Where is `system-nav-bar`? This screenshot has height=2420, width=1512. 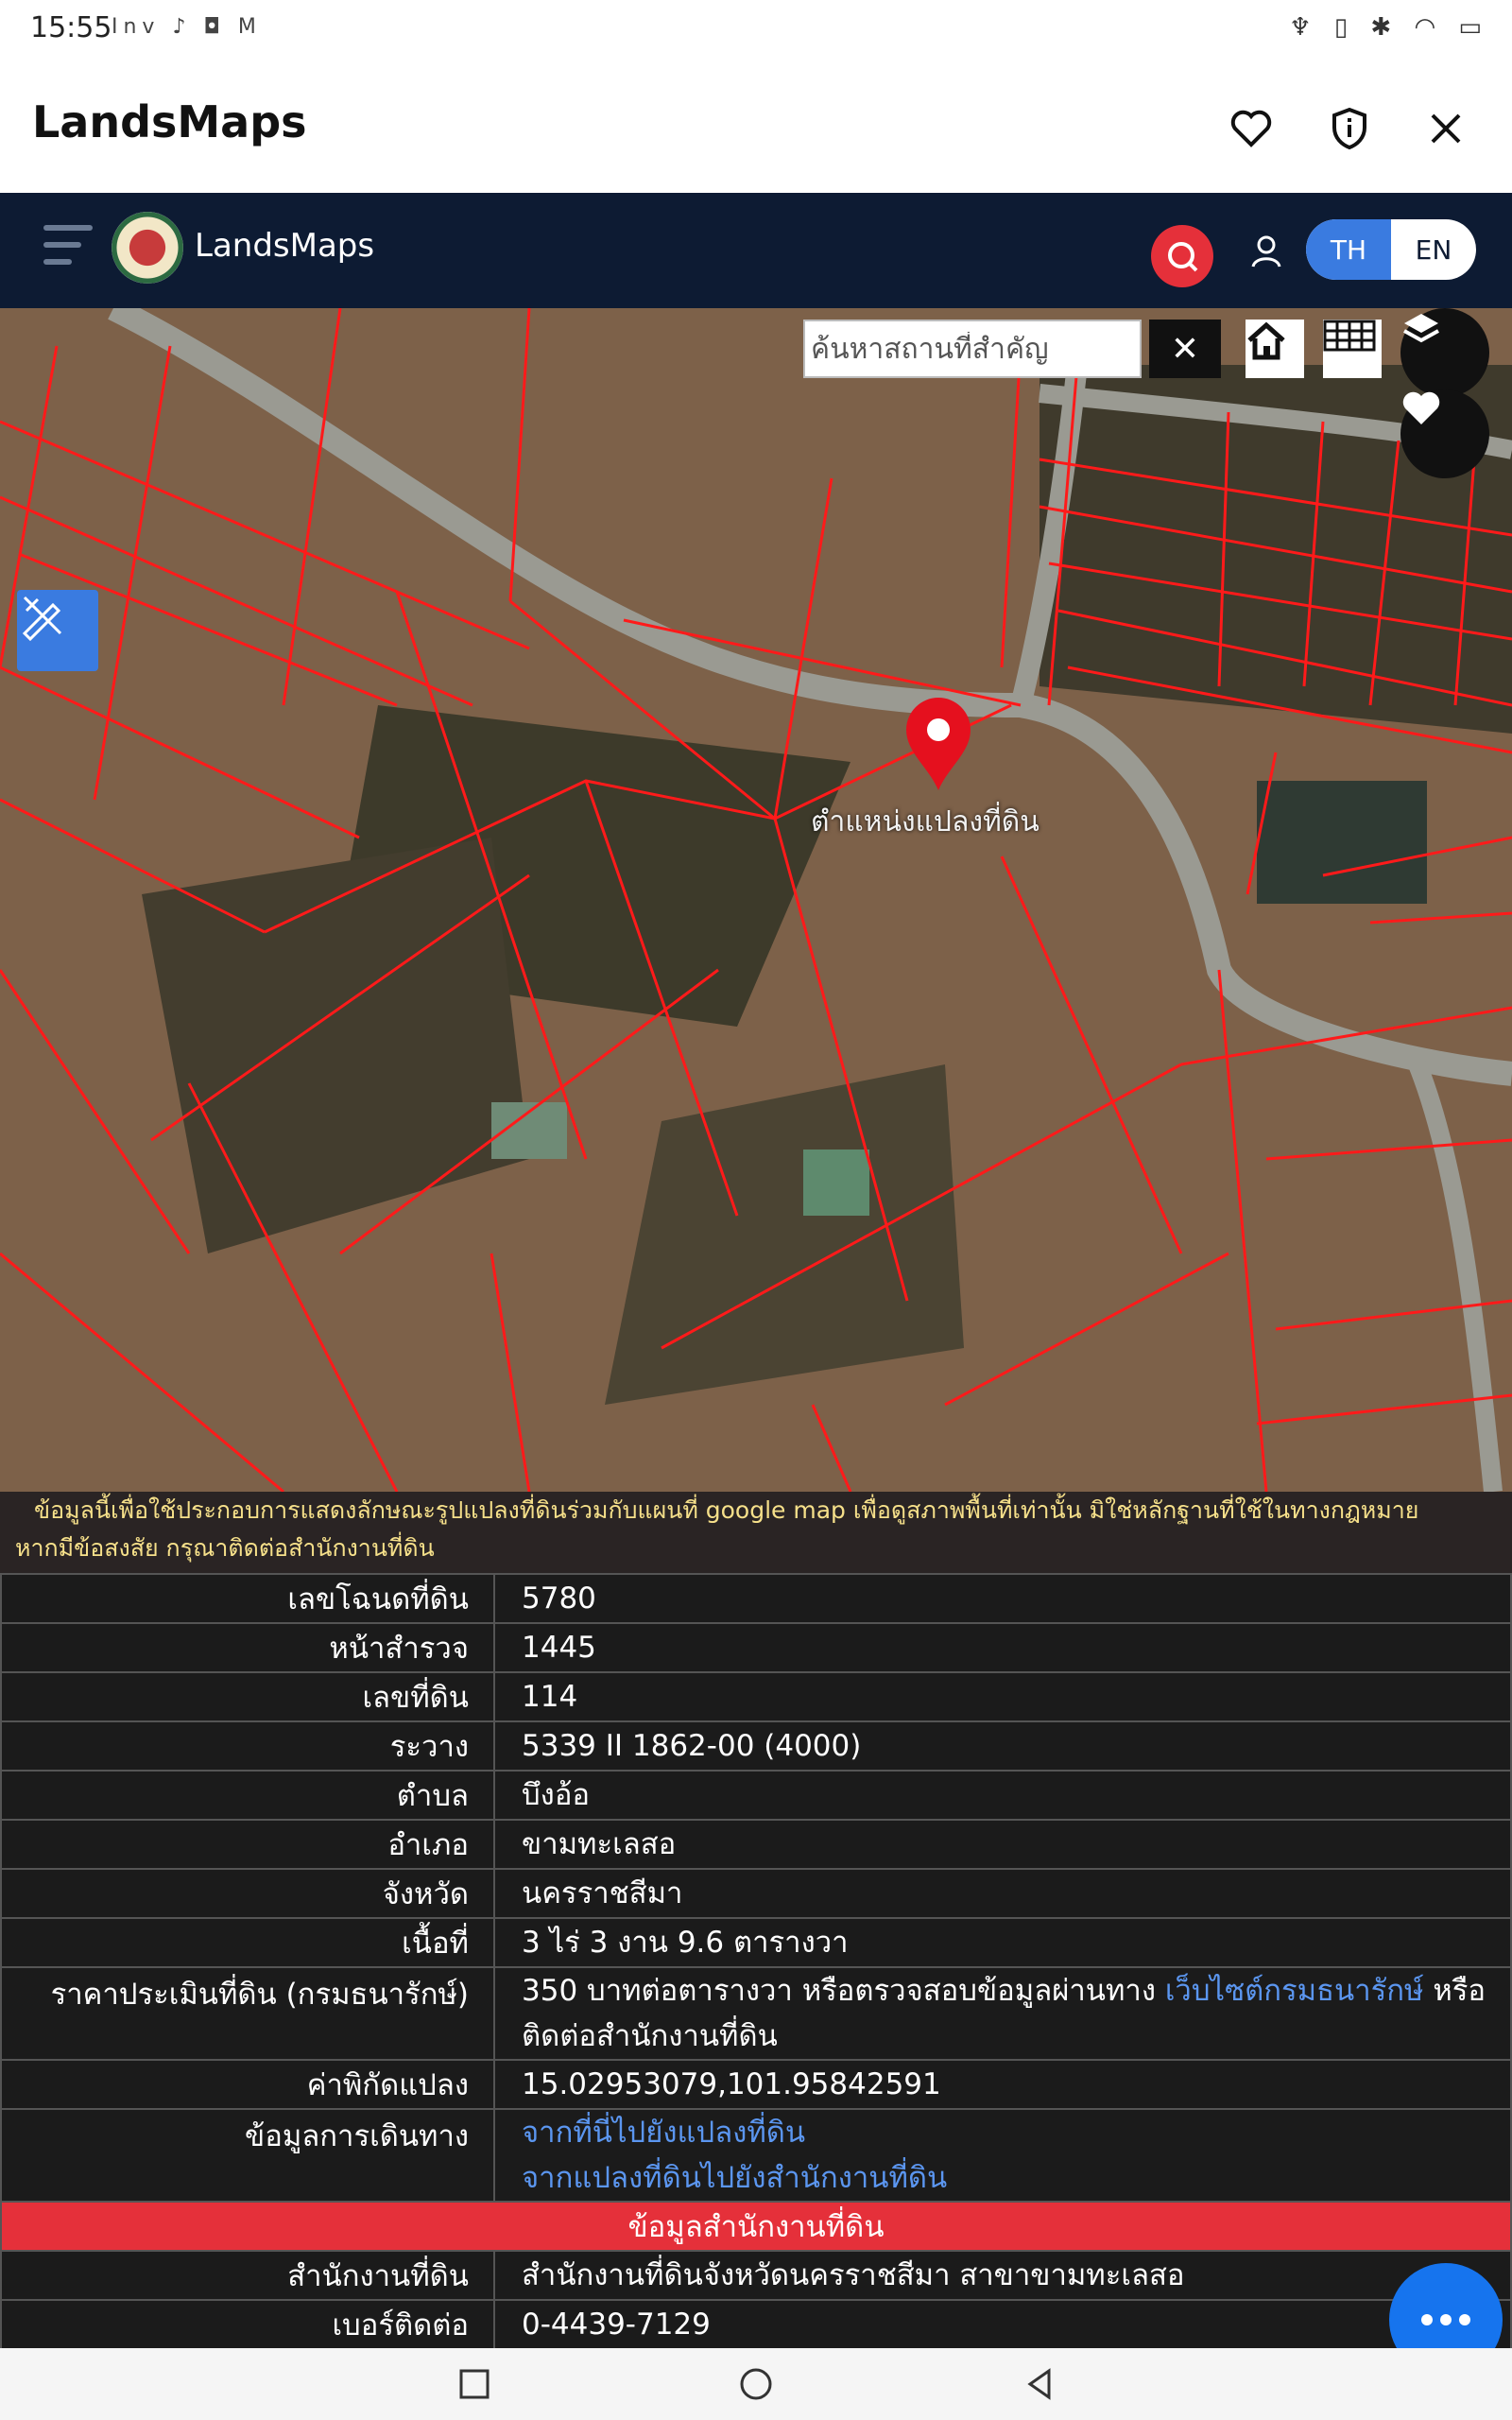
system-nav-bar is located at coordinates (756, 2384).